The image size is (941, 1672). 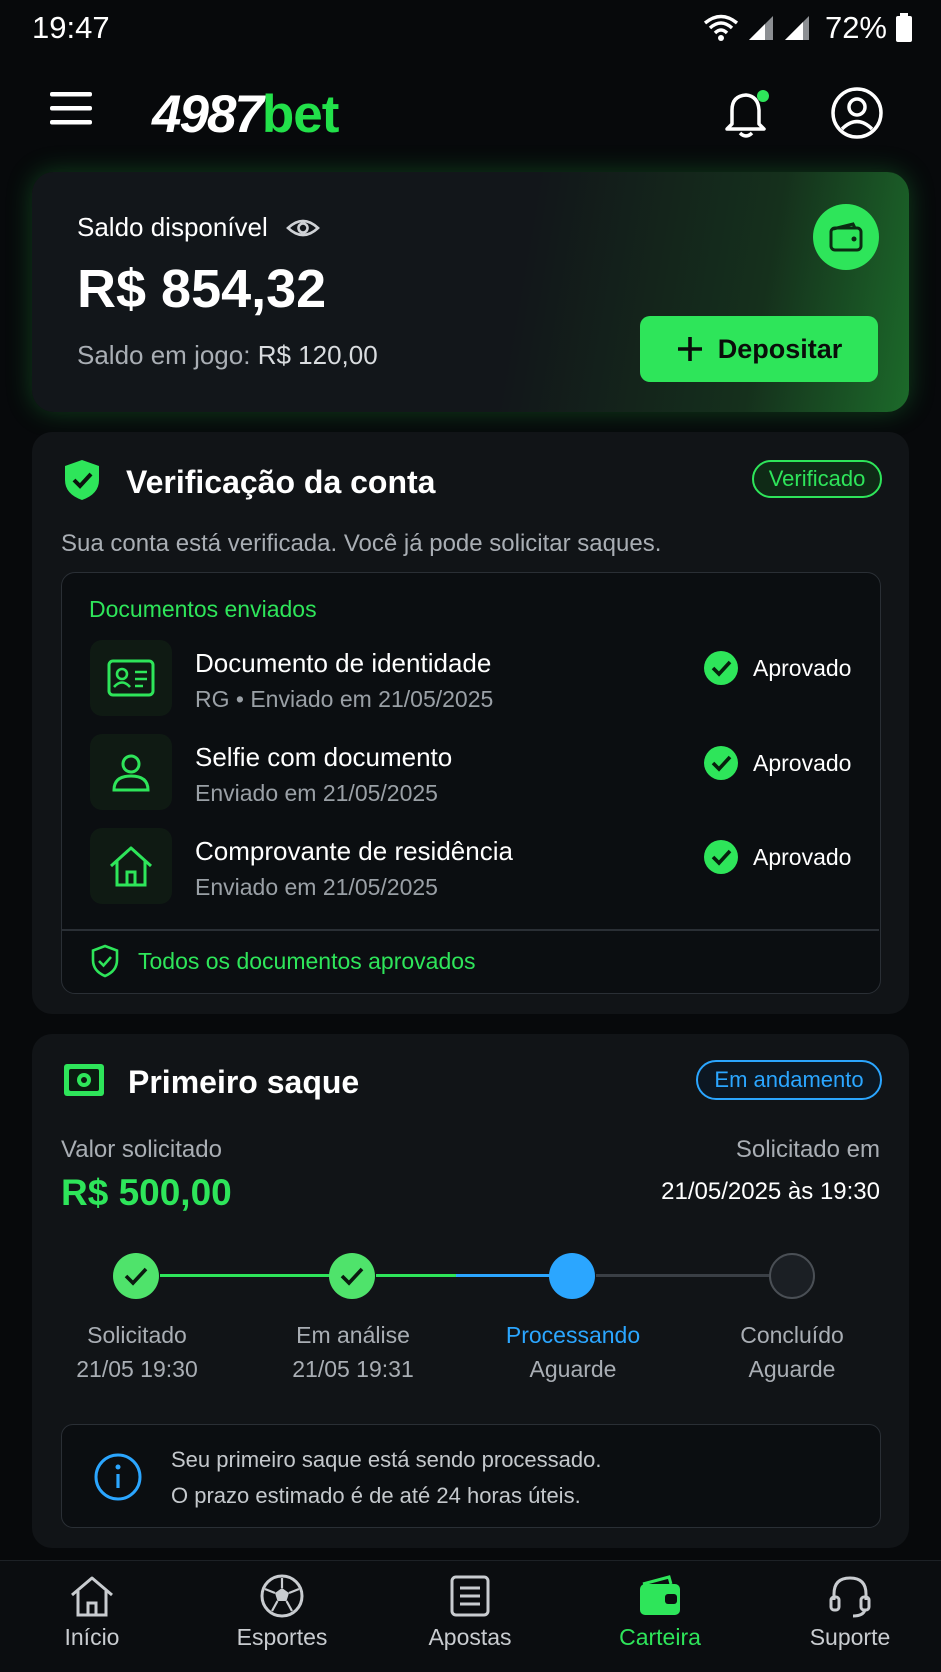 I want to click on balance-amount: R$ 854,32, so click(x=202, y=289).